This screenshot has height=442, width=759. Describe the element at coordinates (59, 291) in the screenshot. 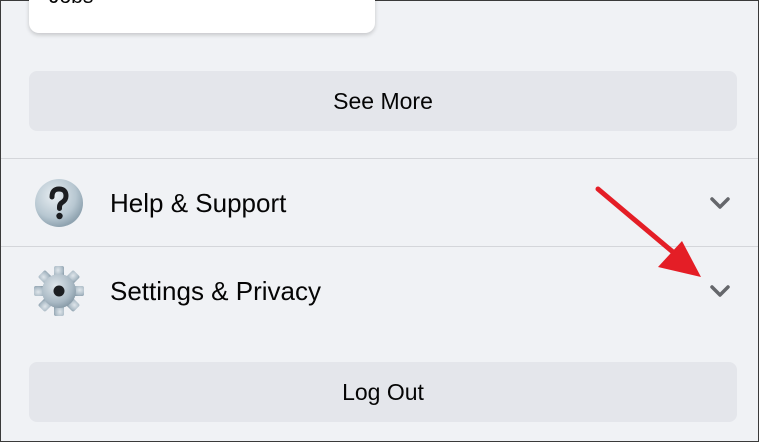

I see `gear-icon` at that location.